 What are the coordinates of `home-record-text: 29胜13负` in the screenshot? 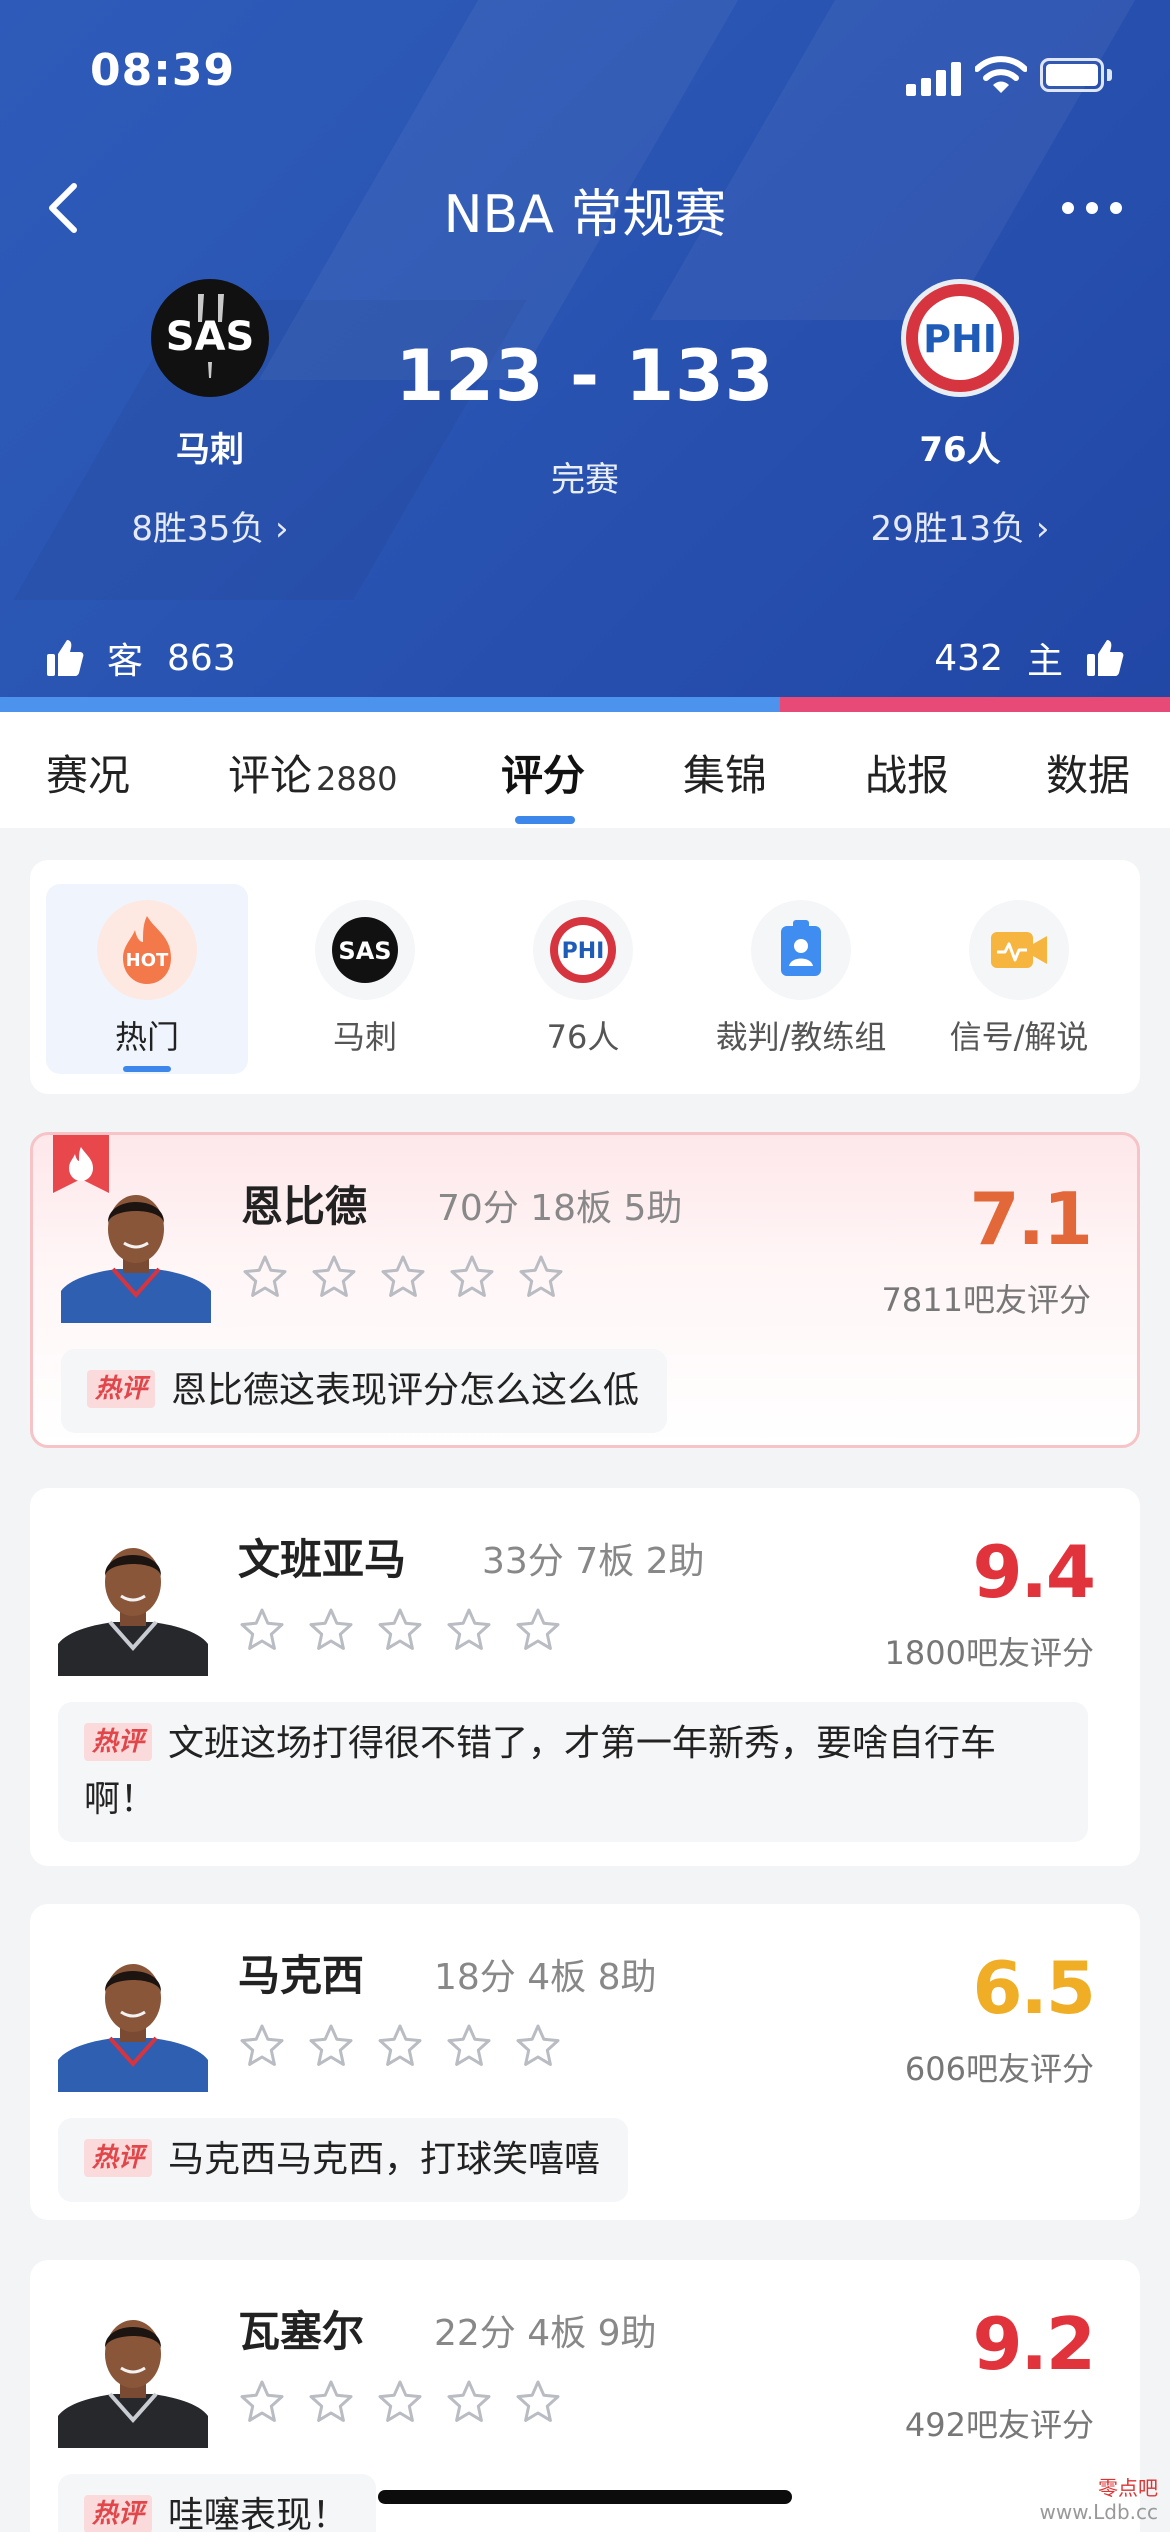 It's located at (948, 529).